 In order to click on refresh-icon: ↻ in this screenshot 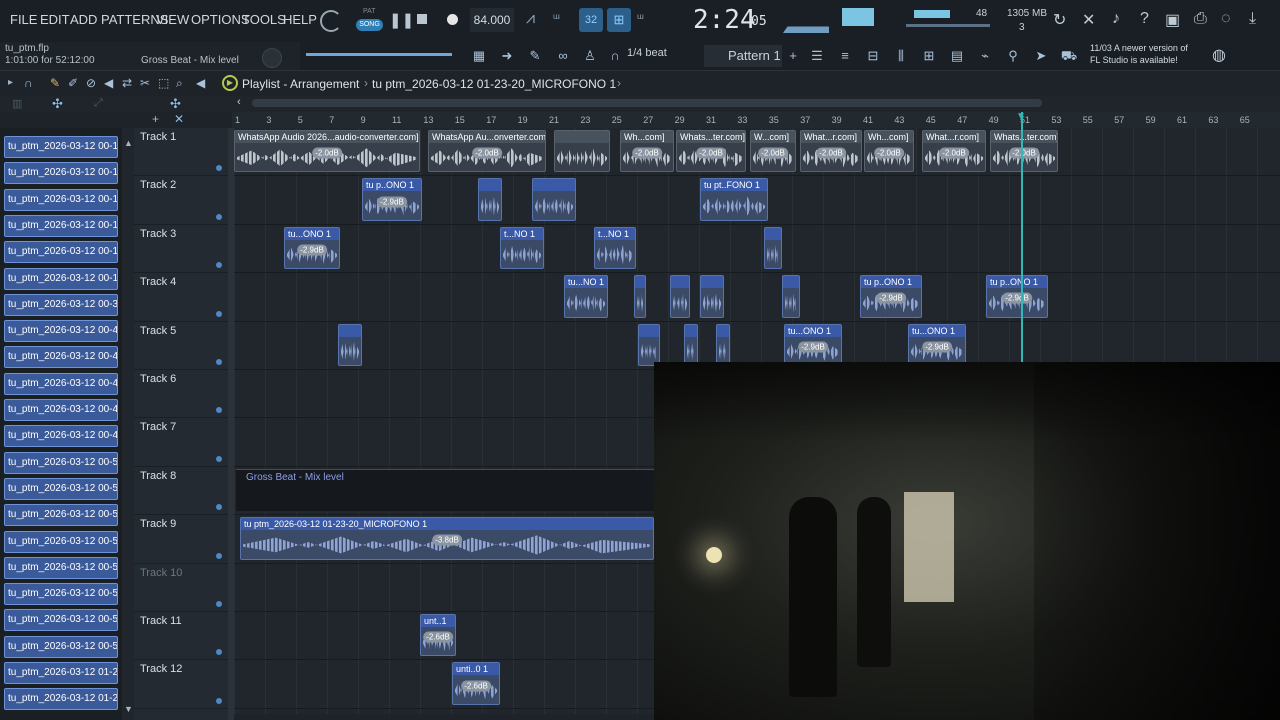, I will do `click(1059, 20)`.